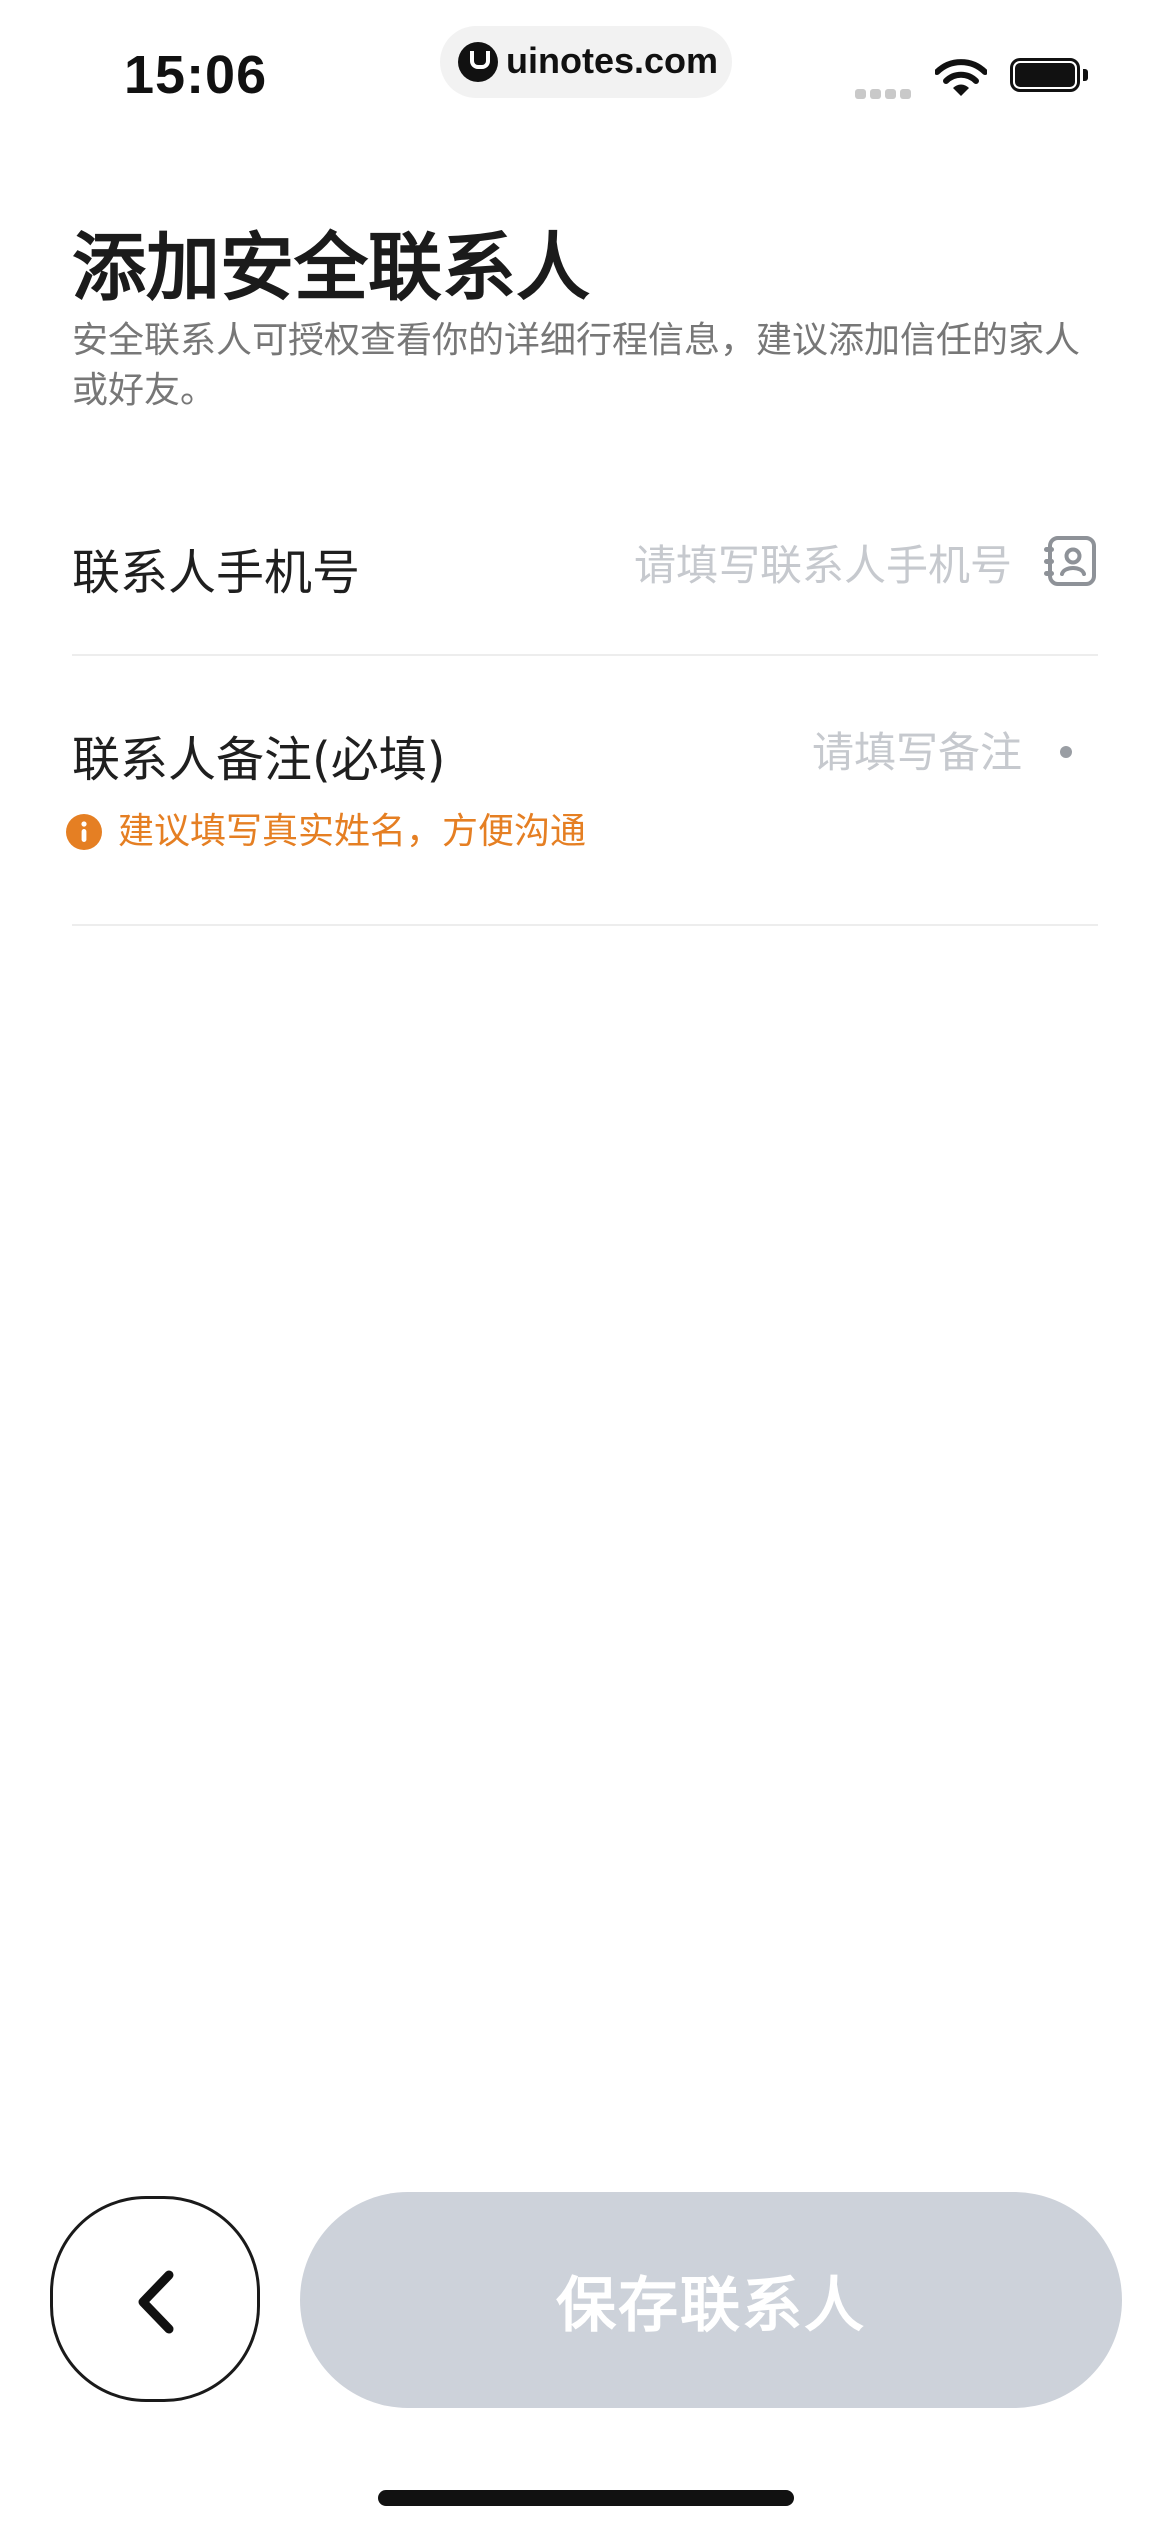  What do you see at coordinates (576, 365) in the screenshot?
I see `page-subtitle: 安全联系人可授权查看你的详细行程信息，建议添加信任的家人或好友。` at bounding box center [576, 365].